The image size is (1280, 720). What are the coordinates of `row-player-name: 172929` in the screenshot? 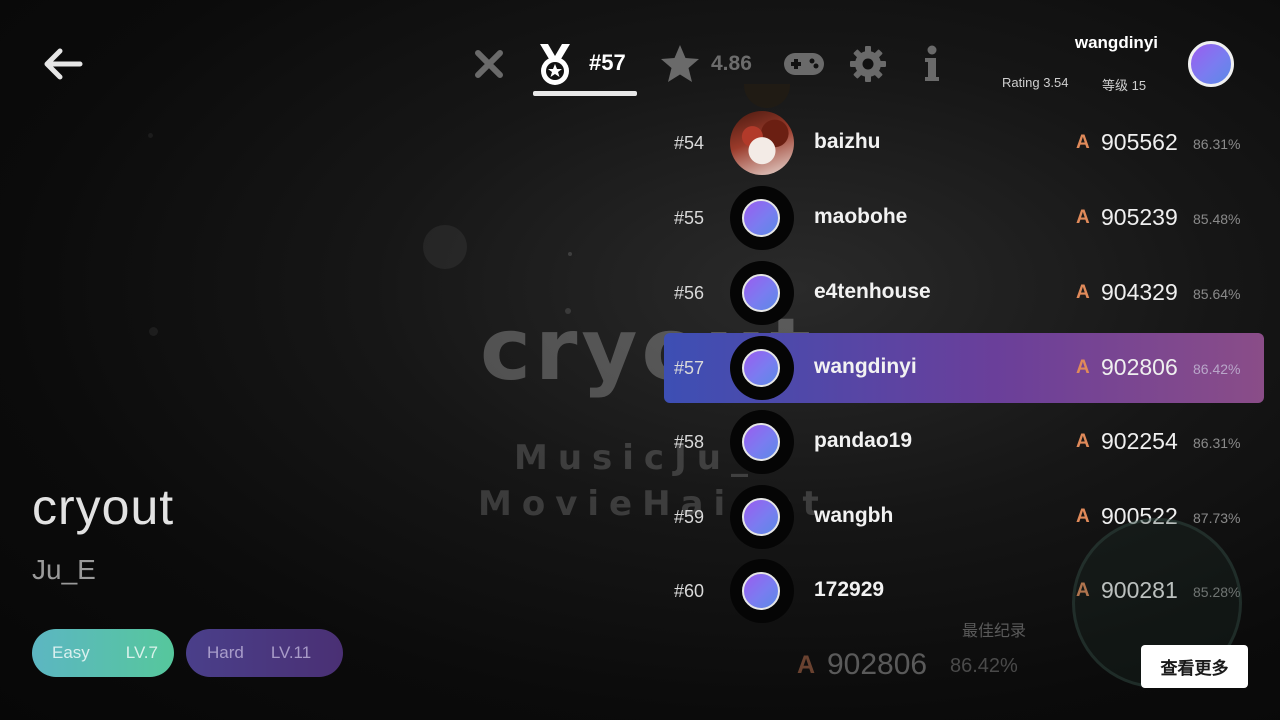 It's located at (849, 589).